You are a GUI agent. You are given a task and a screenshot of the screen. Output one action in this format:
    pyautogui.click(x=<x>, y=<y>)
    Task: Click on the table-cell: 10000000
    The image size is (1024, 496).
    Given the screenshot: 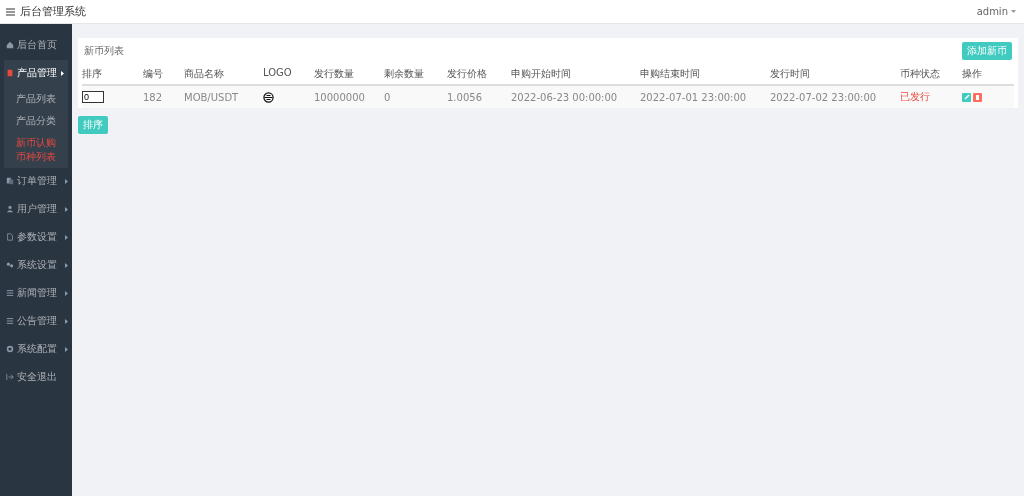 What is the action you would take?
    pyautogui.click(x=339, y=97)
    